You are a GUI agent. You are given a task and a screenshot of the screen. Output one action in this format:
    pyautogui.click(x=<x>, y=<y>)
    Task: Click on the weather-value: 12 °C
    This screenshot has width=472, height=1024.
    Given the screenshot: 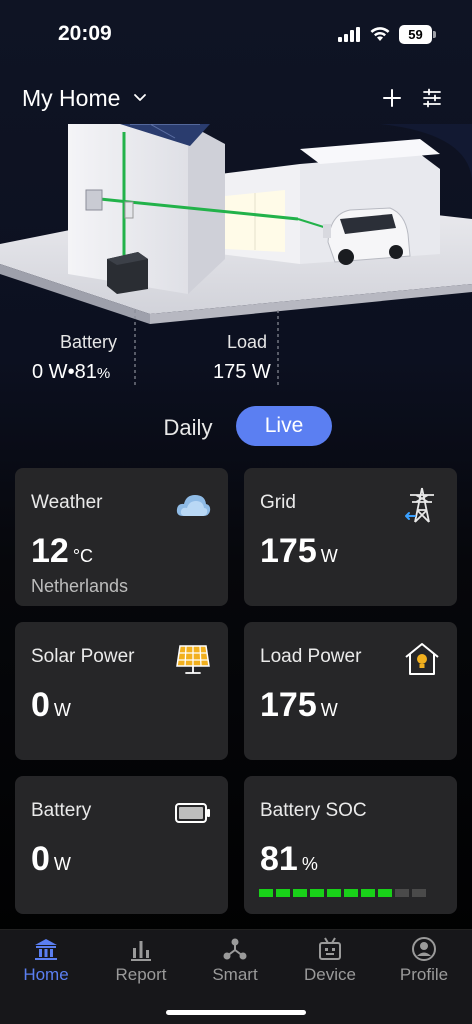 What is the action you would take?
    pyautogui.click(x=62, y=551)
    